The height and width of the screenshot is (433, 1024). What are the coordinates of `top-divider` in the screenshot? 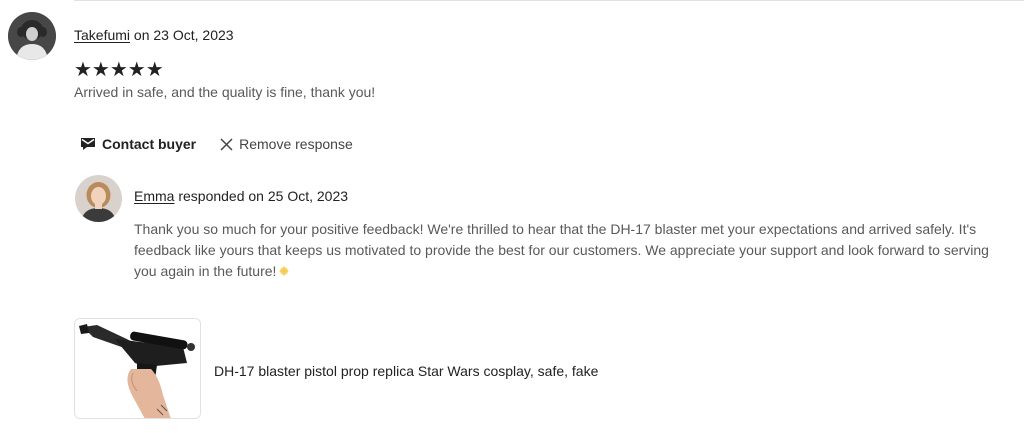 It's located at (549, 0).